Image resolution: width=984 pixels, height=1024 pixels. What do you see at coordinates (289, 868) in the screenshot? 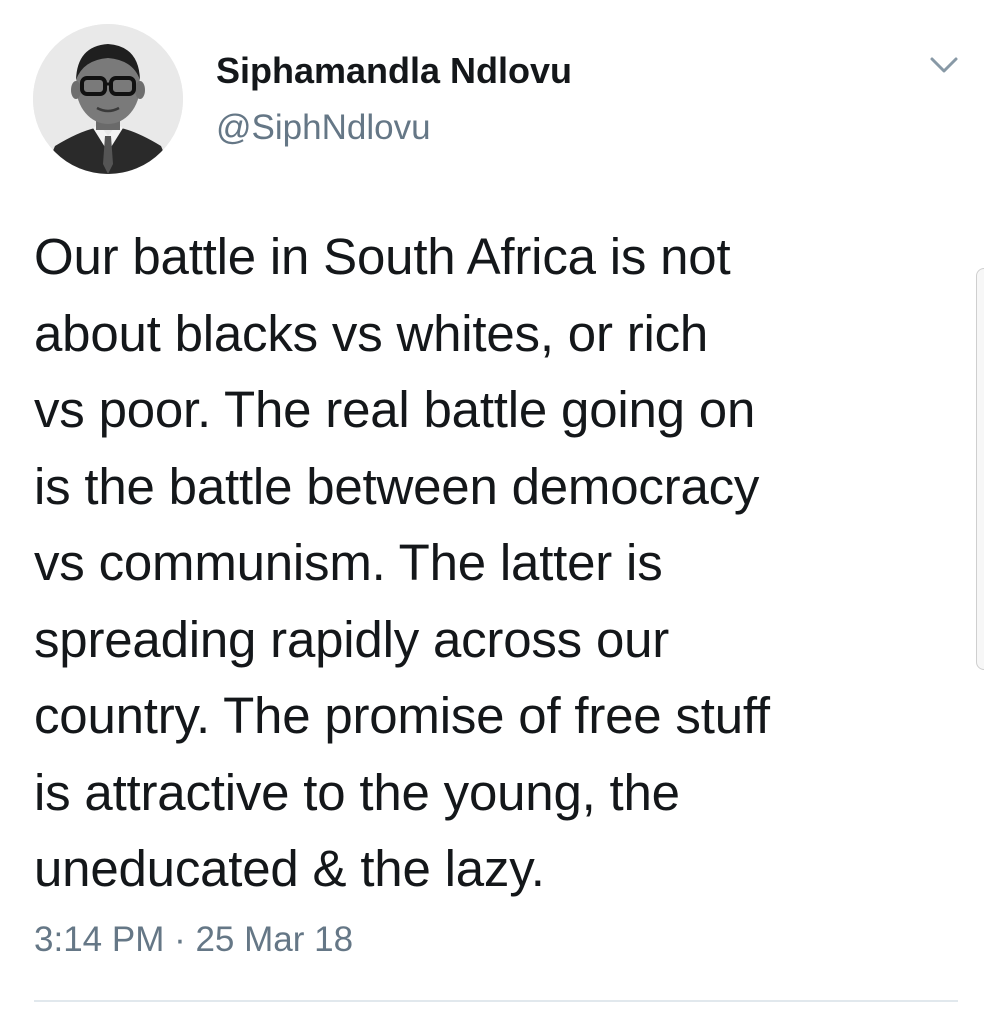
I see `tweet-text-line: uneducated & the lazy.` at bounding box center [289, 868].